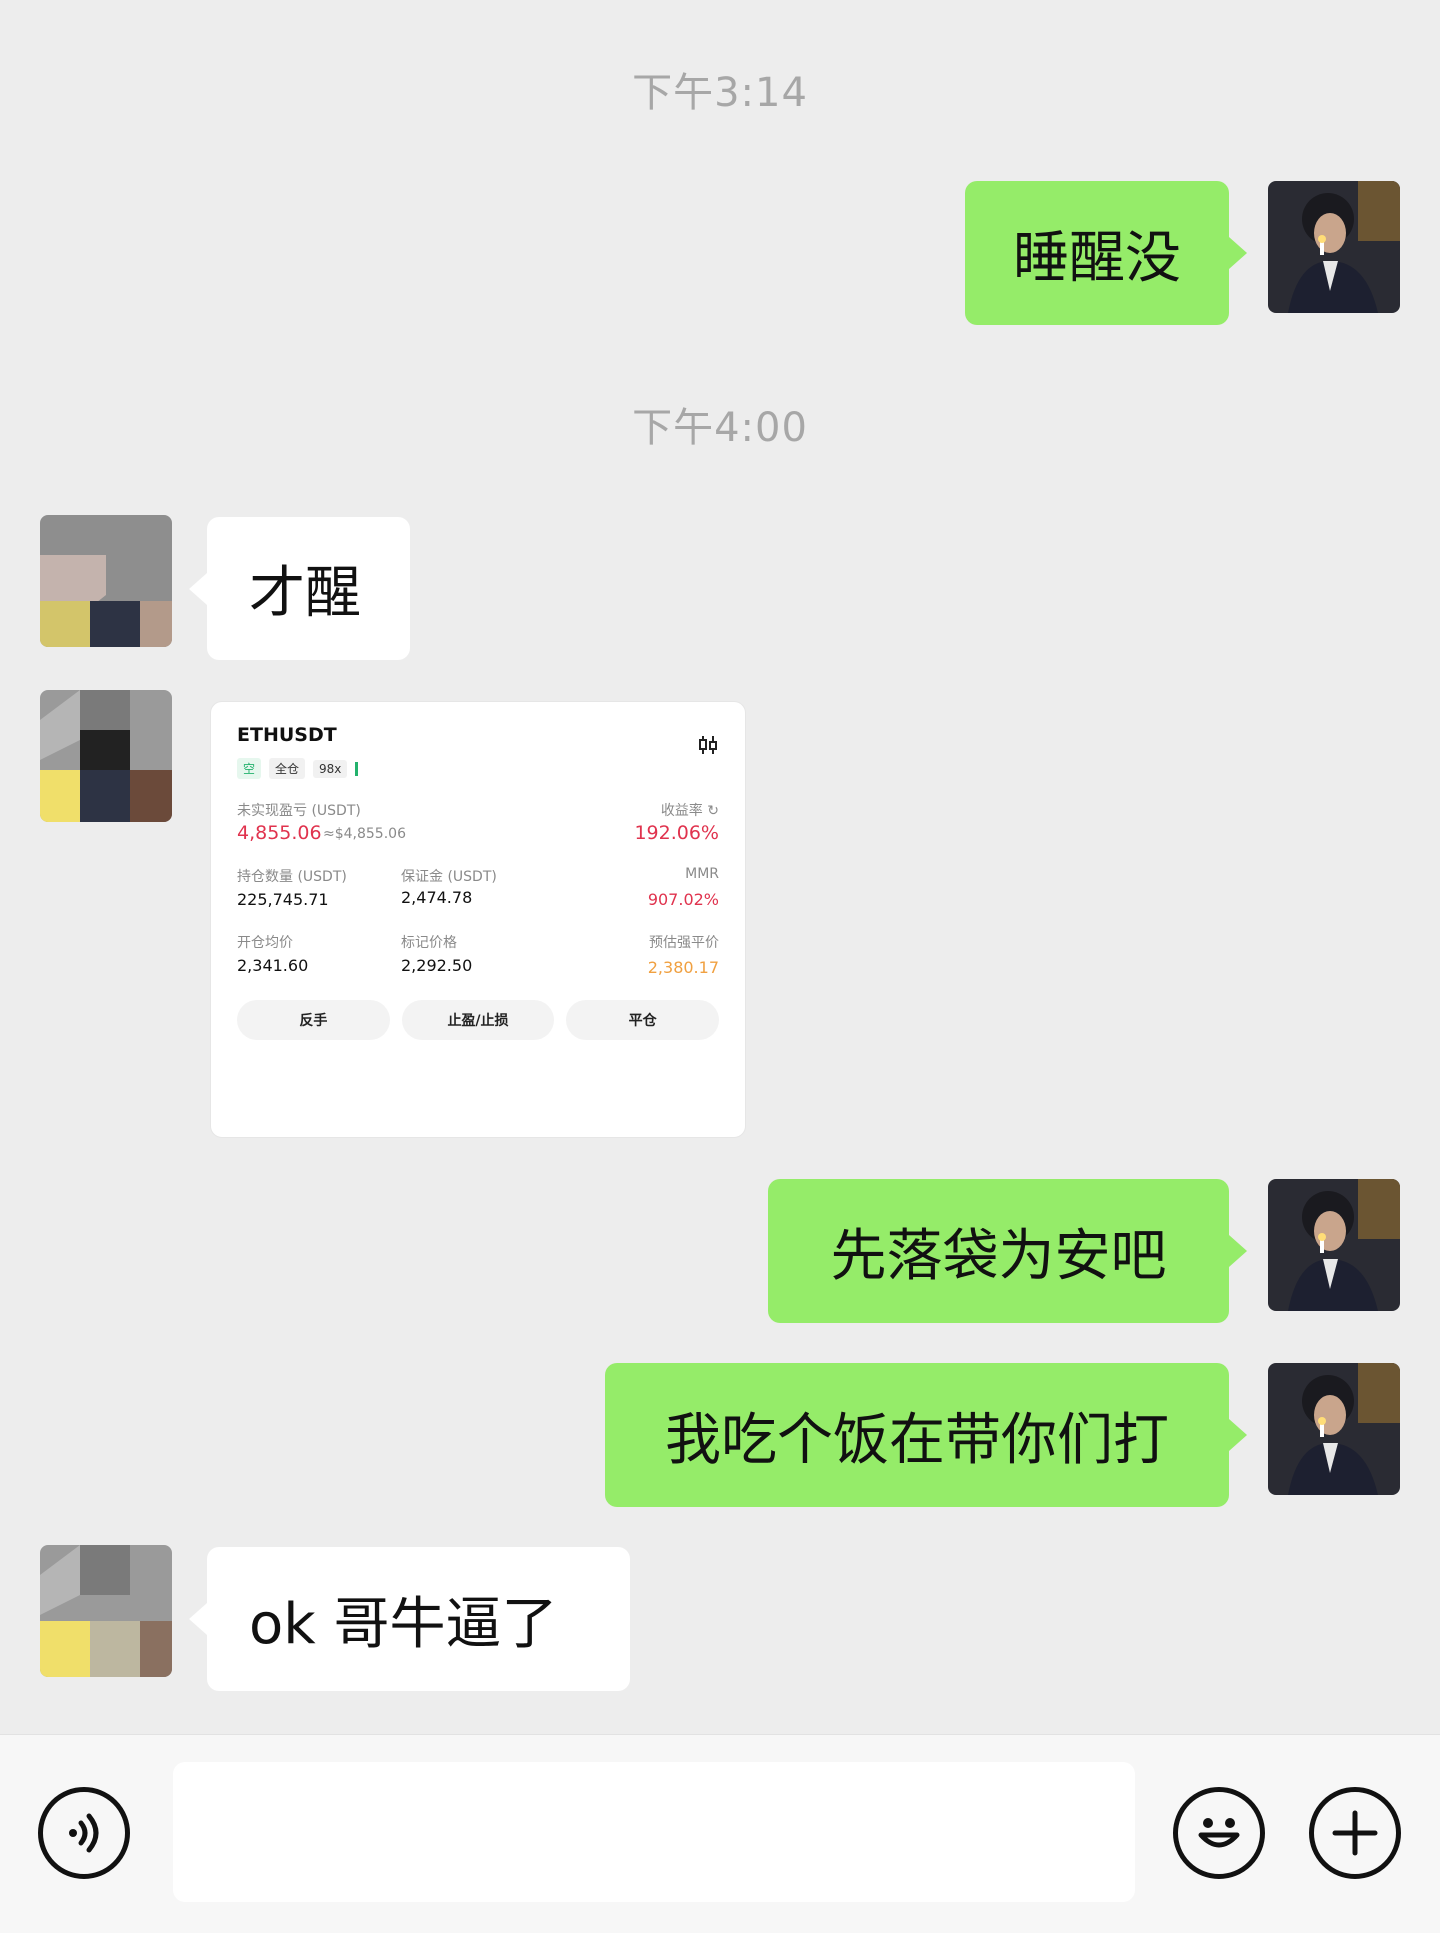 This screenshot has height=1933, width=1440. What do you see at coordinates (265, 943) in the screenshot?
I see `entry-label: 开仓均价` at bounding box center [265, 943].